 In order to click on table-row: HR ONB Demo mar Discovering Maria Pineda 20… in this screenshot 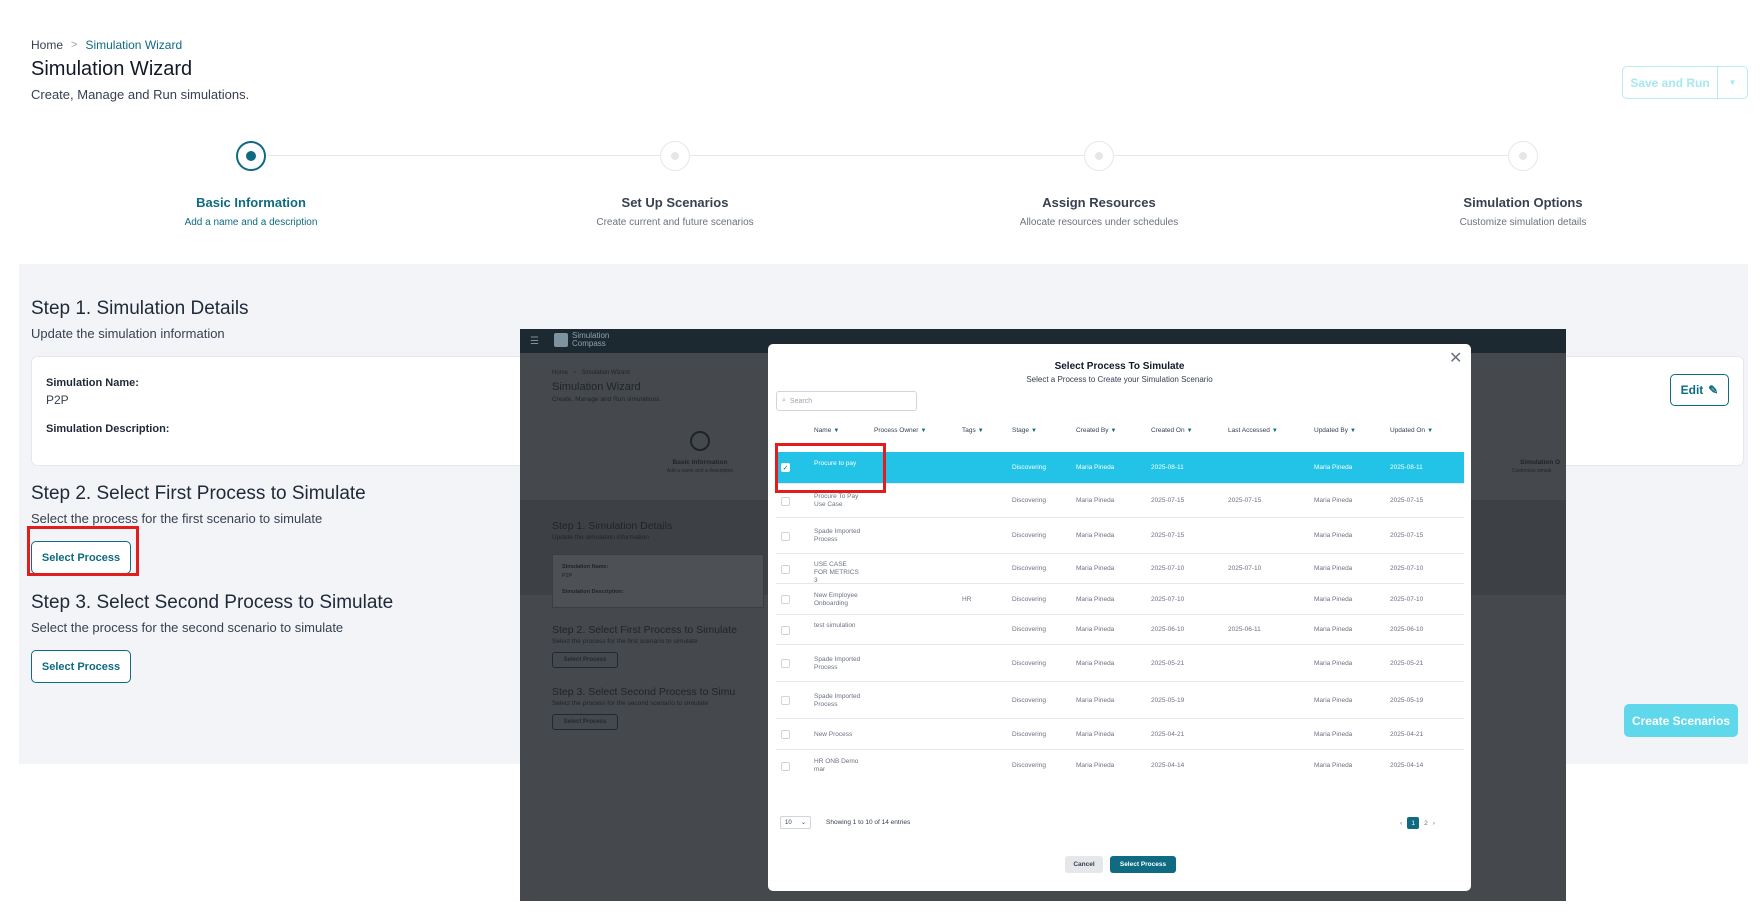, I will do `click(1120, 765)`.